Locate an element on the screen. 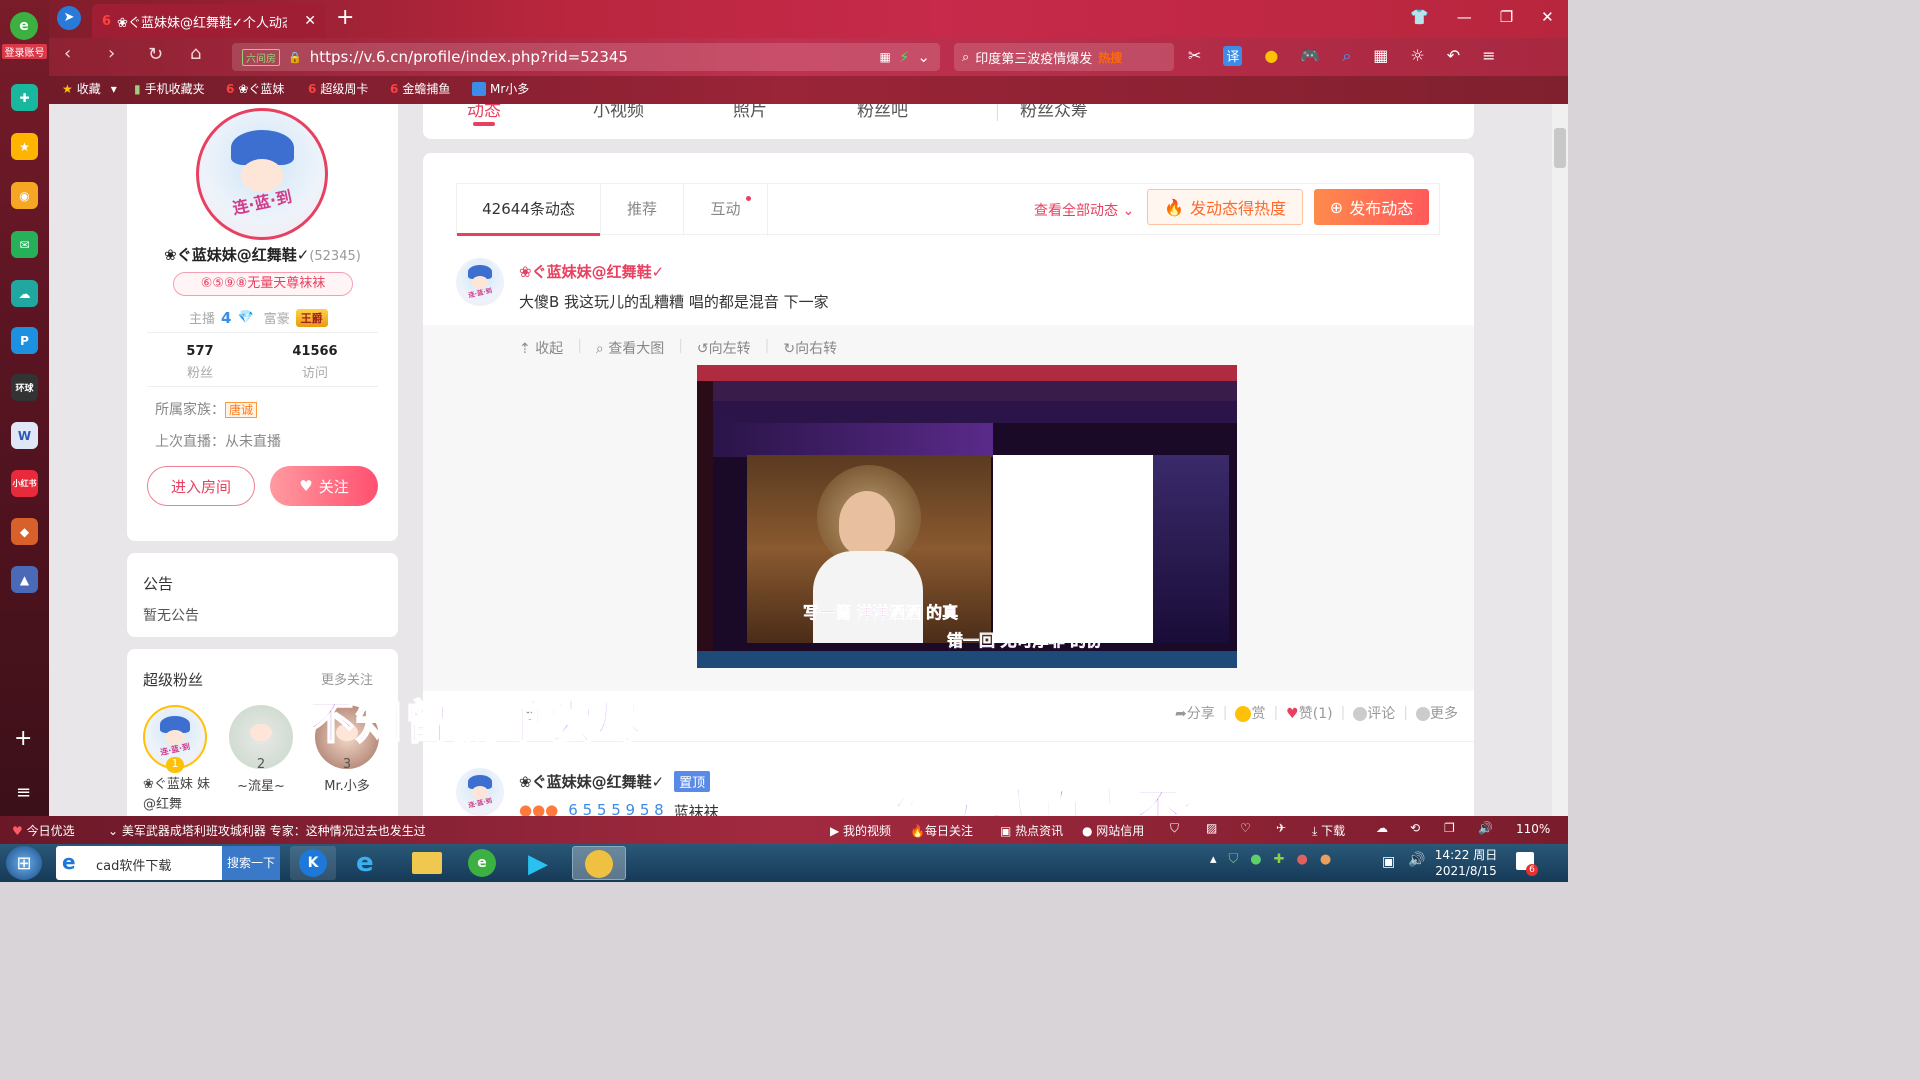 This screenshot has width=1920, height=1080. game-app2-icon: ▲ is located at coordinates (24, 579).